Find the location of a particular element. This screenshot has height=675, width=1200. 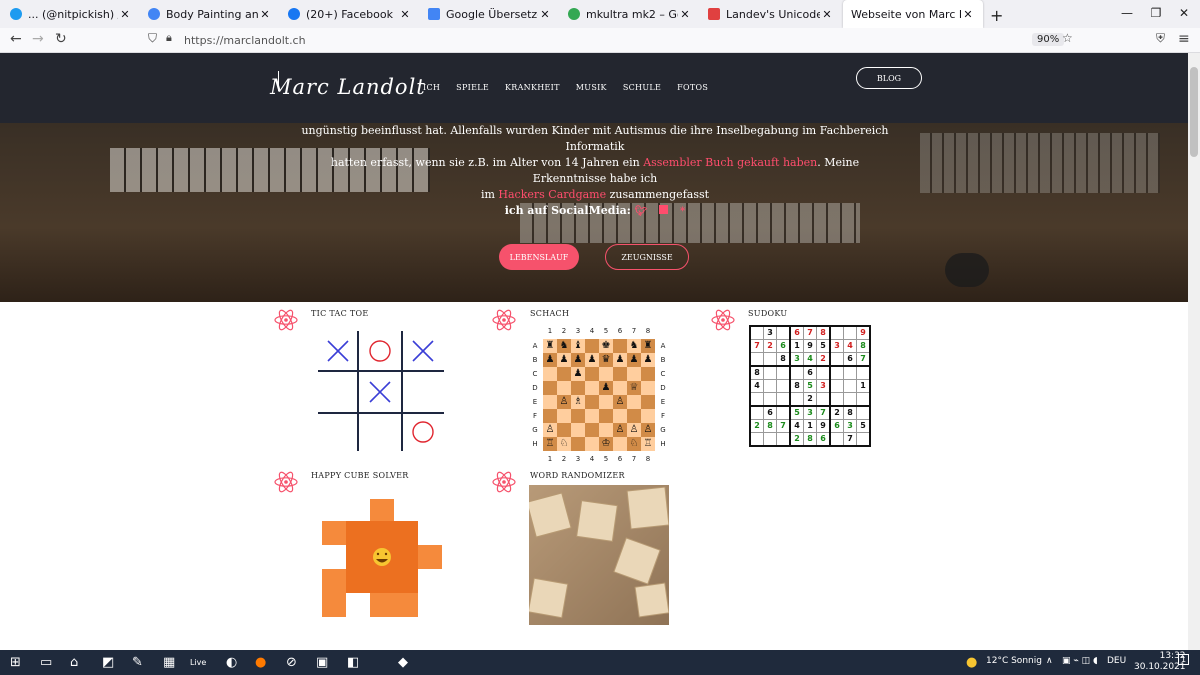

chess-square: ♞ is located at coordinates (634, 346).